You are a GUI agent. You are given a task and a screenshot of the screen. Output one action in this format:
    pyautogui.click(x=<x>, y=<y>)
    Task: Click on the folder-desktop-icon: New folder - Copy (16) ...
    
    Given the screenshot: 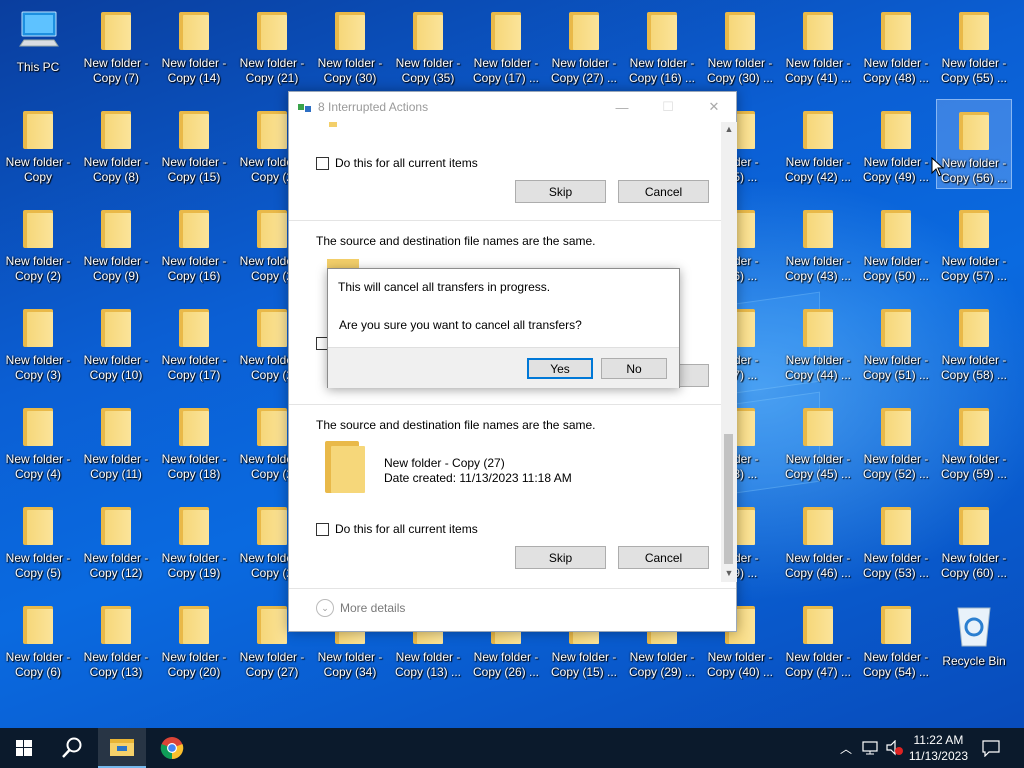 What is the action you would take?
    pyautogui.click(x=662, y=45)
    